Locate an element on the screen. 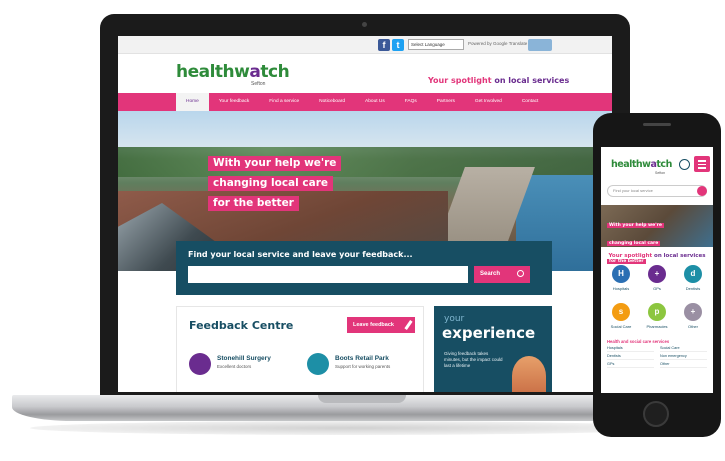  facebook-icon: f is located at coordinates (384, 45).